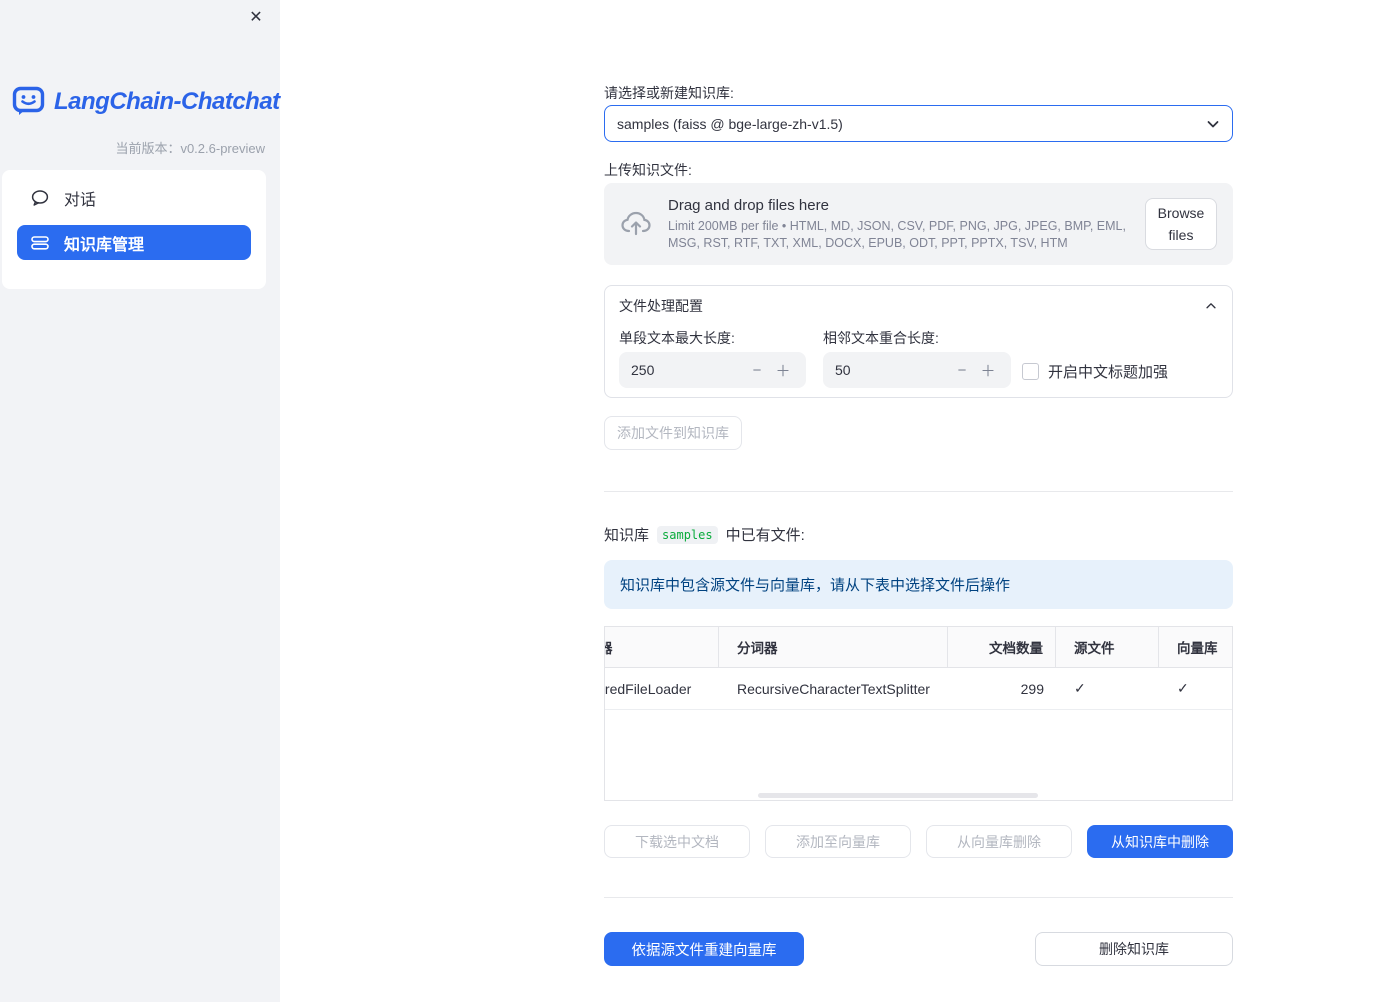 The height and width of the screenshot is (1002, 1380). What do you see at coordinates (918, 123) in the screenshot?
I see `kb-select: samples (faiss @ bge-large-zh-v1.5)` at bounding box center [918, 123].